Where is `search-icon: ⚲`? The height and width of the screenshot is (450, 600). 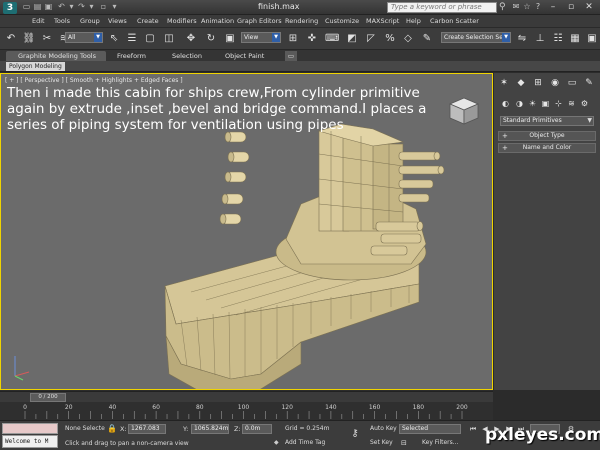
search-icon: ⚲ is located at coordinates (504, 7).